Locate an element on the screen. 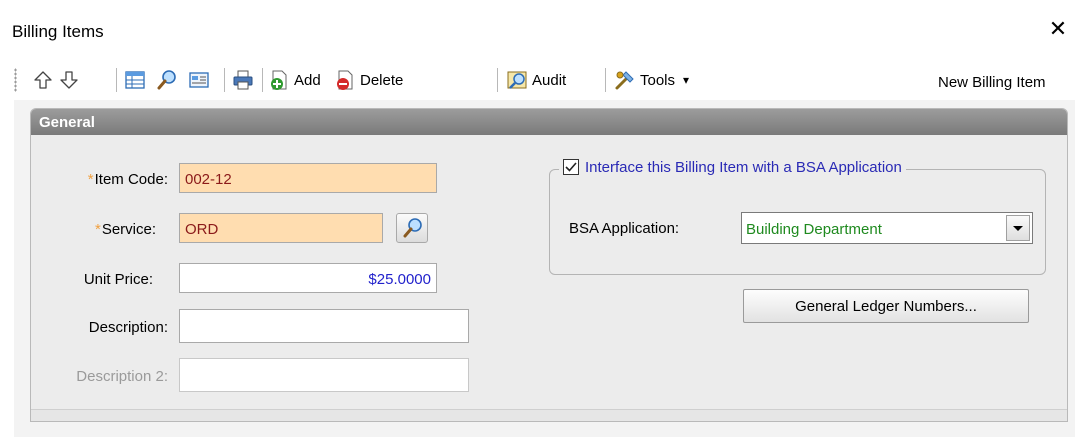 The width and height of the screenshot is (1075, 437). form-view-button is located at coordinates (199, 80).